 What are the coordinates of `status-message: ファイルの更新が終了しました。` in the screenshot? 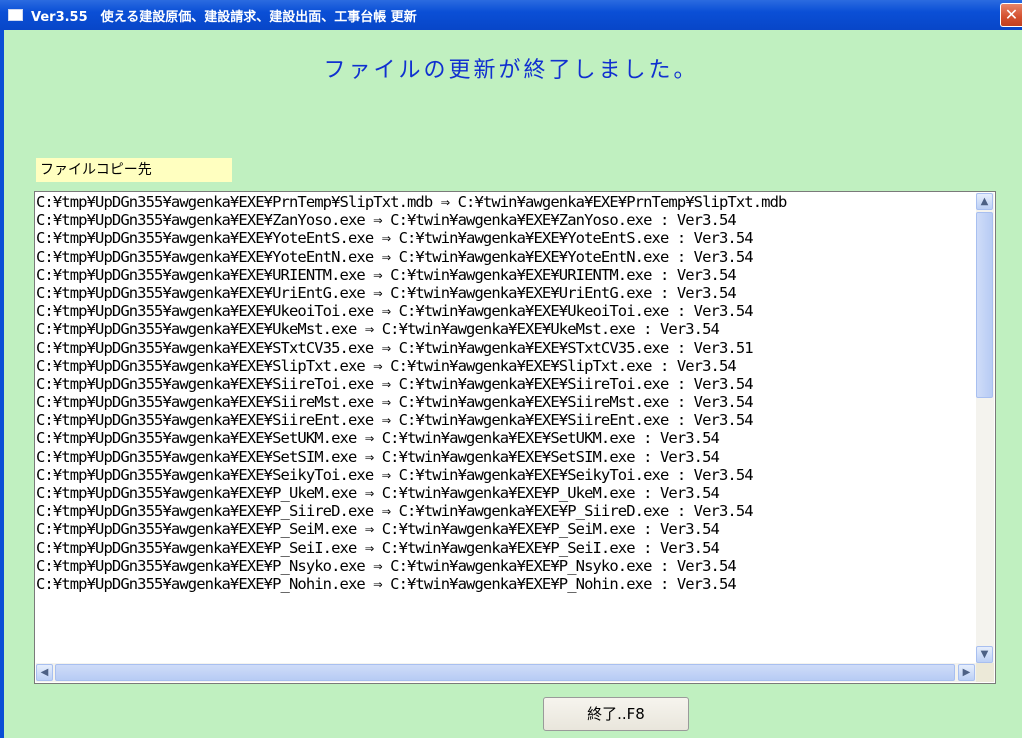 It's located at (511, 70).